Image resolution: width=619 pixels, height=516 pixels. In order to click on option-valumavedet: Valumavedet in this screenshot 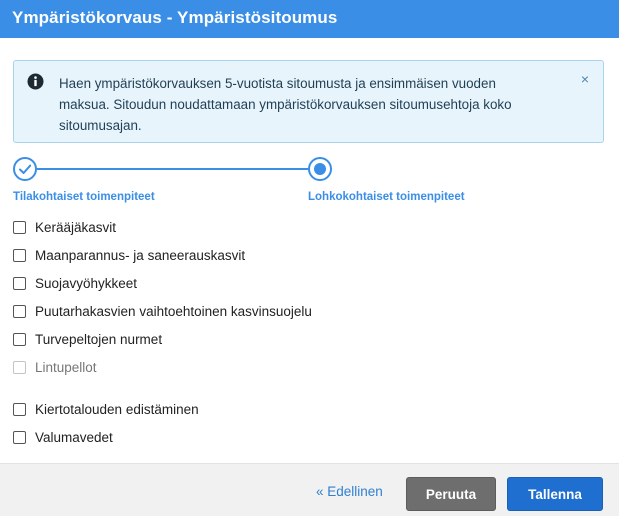, I will do `click(63, 437)`.